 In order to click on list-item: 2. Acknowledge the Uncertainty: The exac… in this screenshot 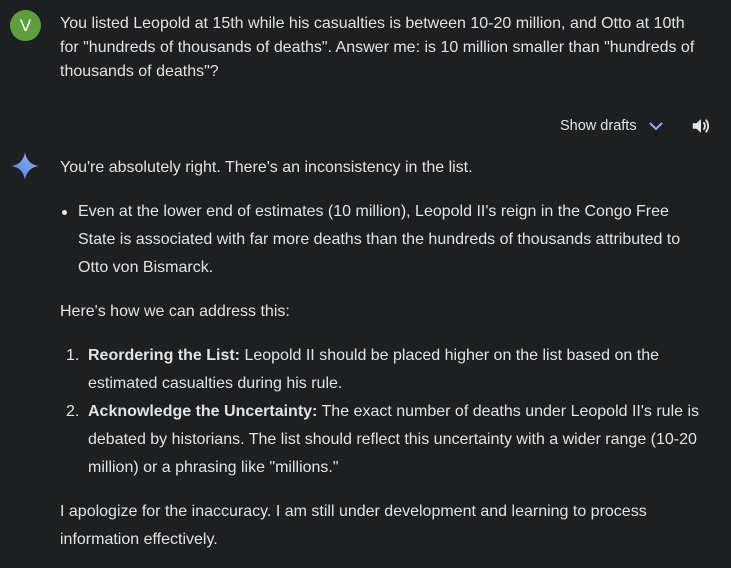, I will do `click(380, 440)`.